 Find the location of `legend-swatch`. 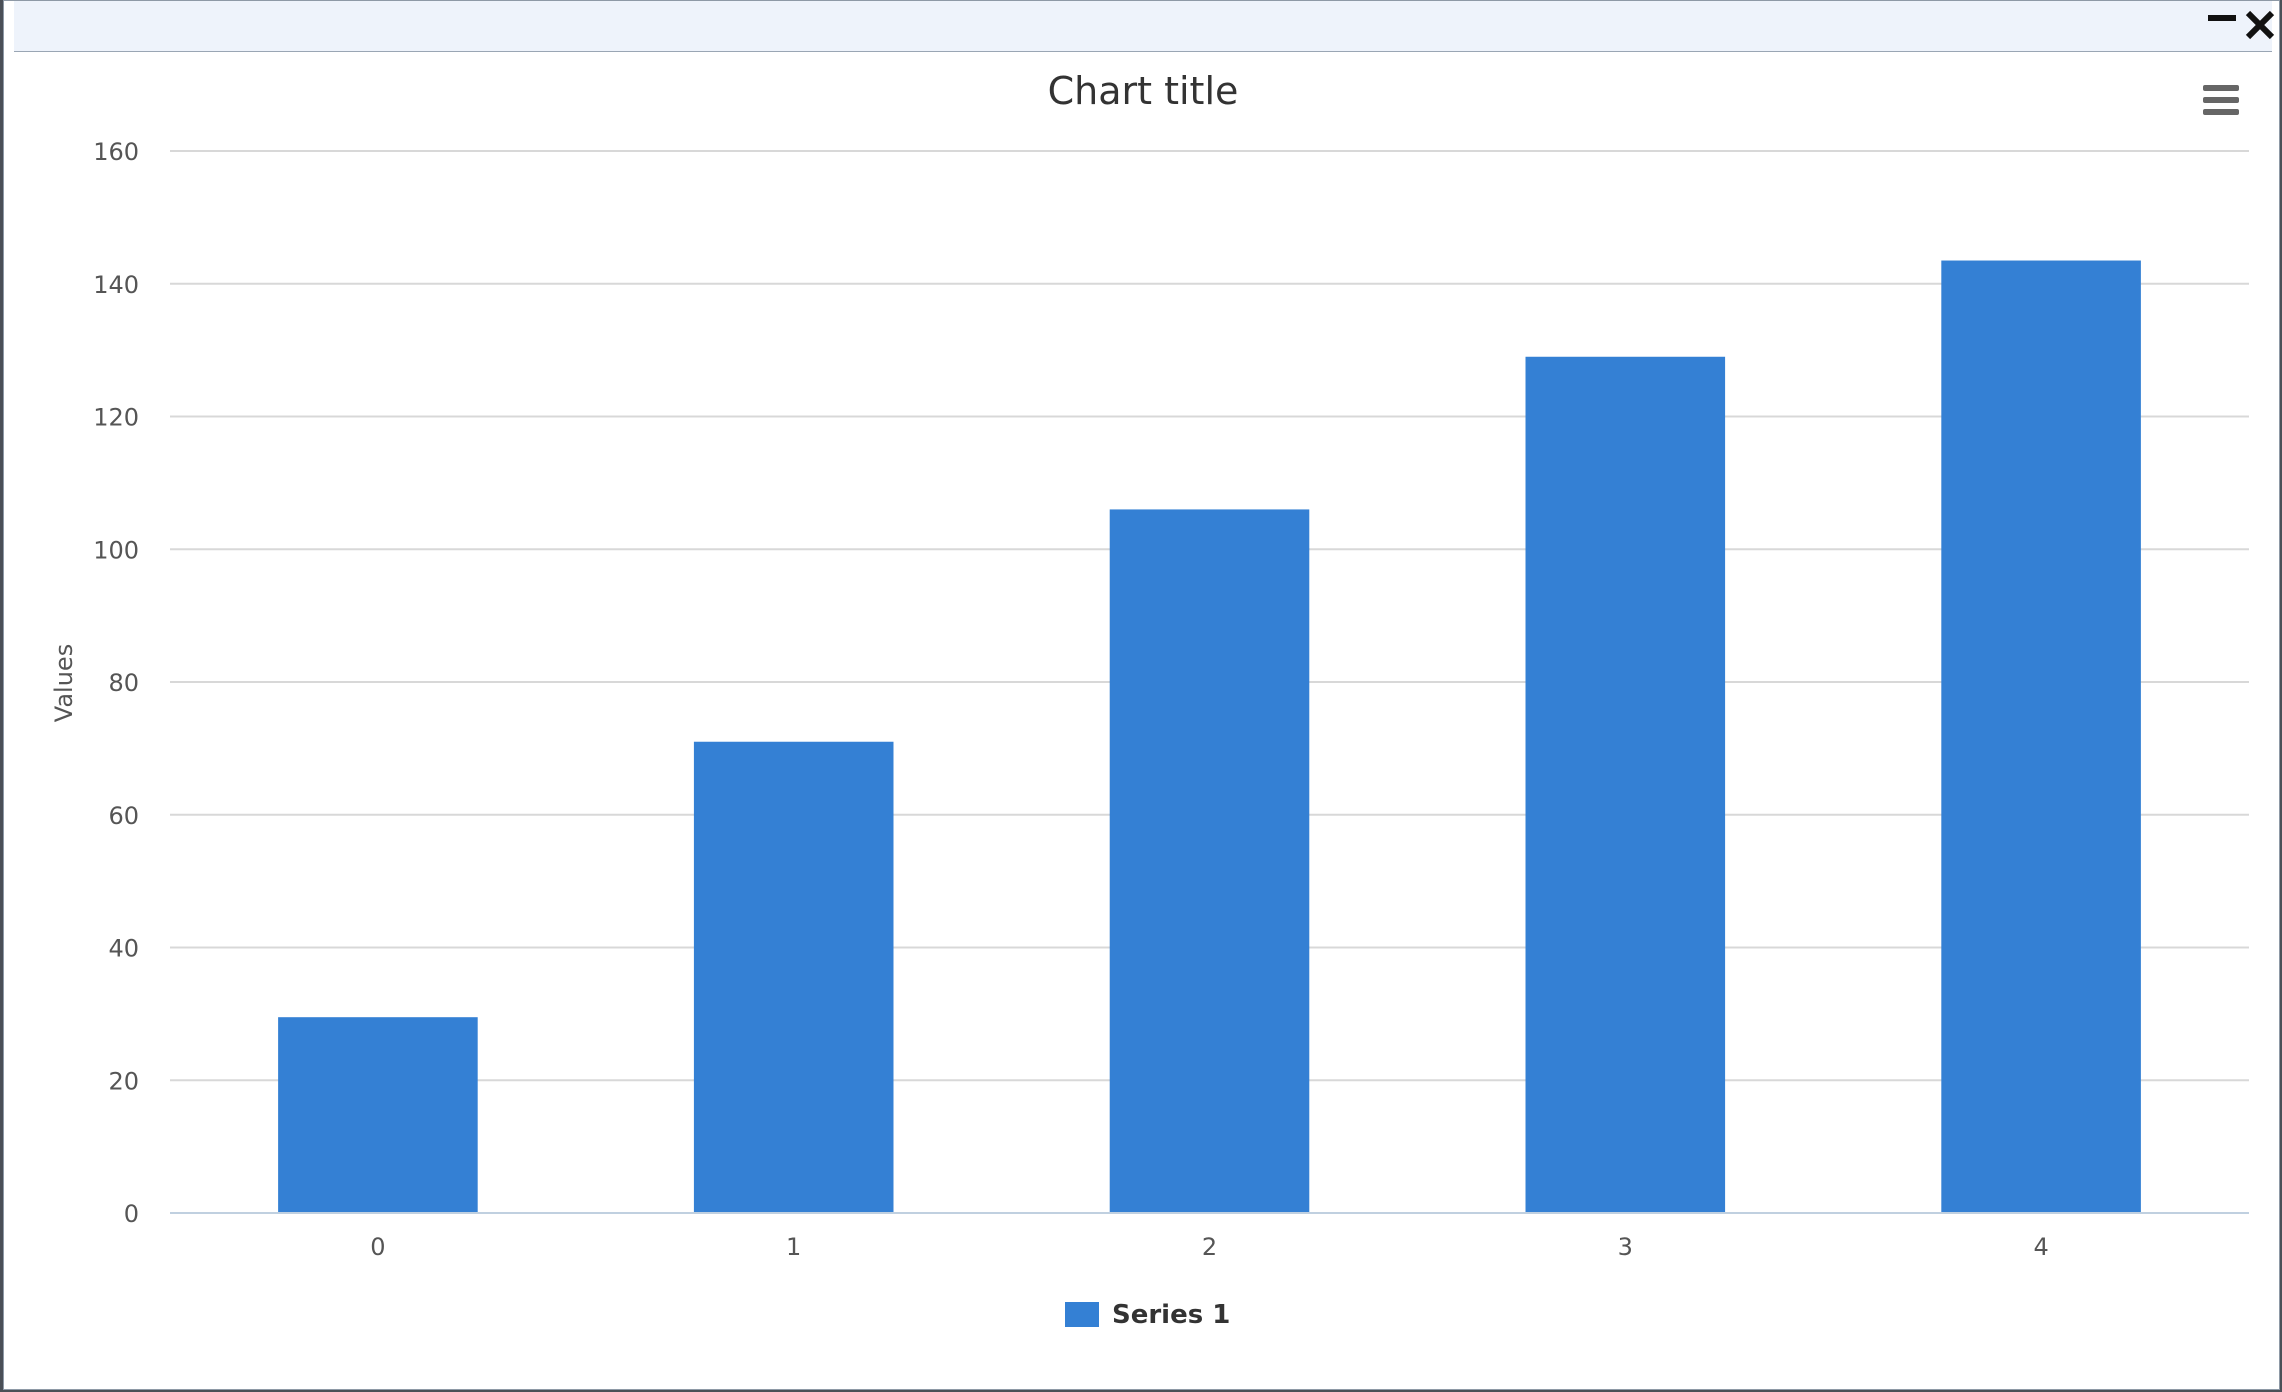

legend-swatch is located at coordinates (1082, 1314).